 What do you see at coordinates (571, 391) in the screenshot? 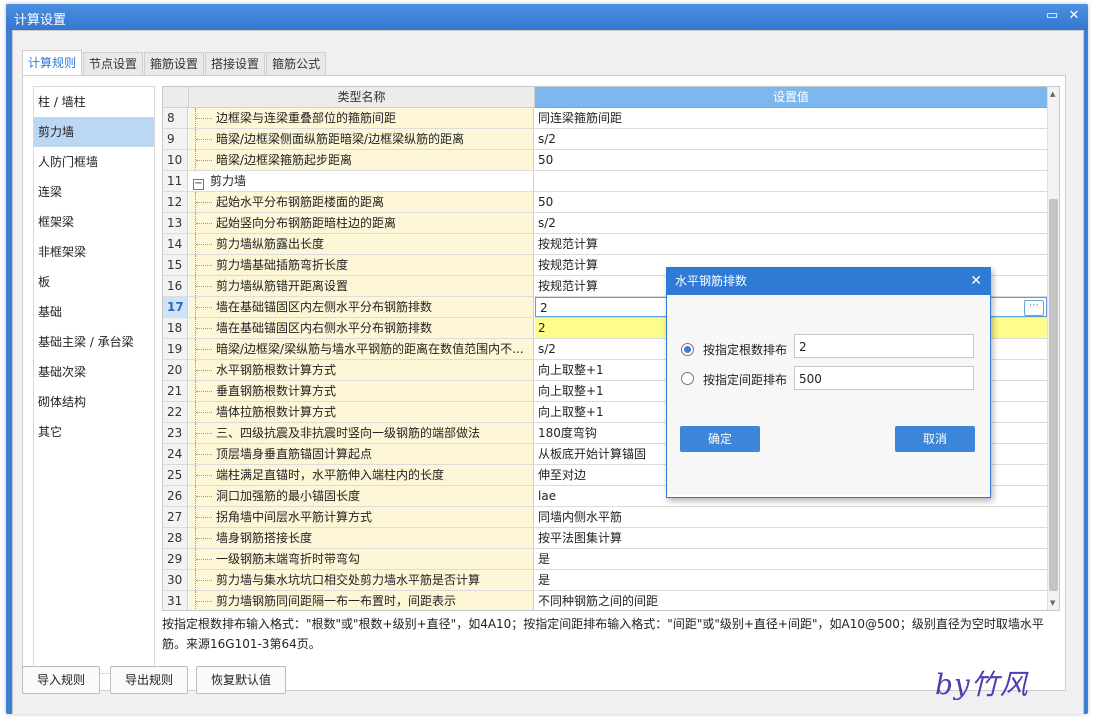
I see `row-value-text: 向上取整+1` at bounding box center [571, 391].